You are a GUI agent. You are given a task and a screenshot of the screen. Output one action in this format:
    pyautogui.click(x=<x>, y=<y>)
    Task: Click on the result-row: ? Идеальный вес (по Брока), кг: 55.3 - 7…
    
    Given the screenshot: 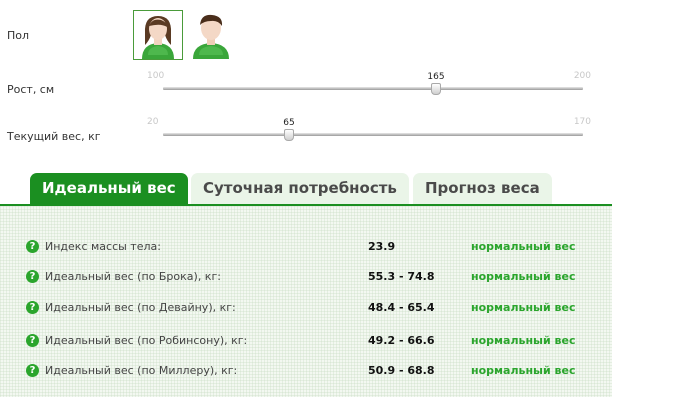 What is the action you would take?
    pyautogui.click(x=306, y=280)
    